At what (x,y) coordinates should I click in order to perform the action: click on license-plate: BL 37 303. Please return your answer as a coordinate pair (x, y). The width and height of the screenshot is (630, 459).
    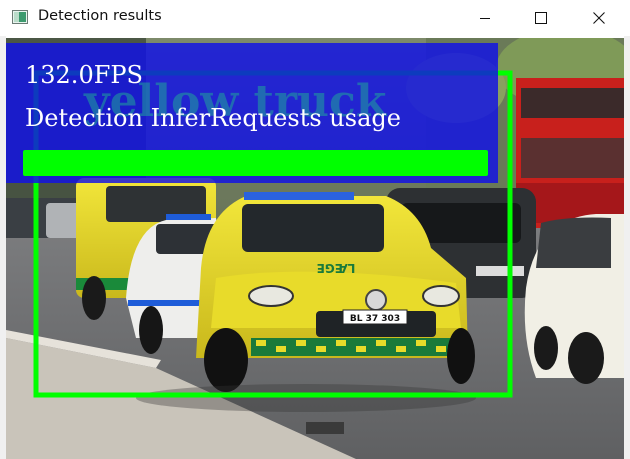
    Looking at the image, I should click on (375, 319).